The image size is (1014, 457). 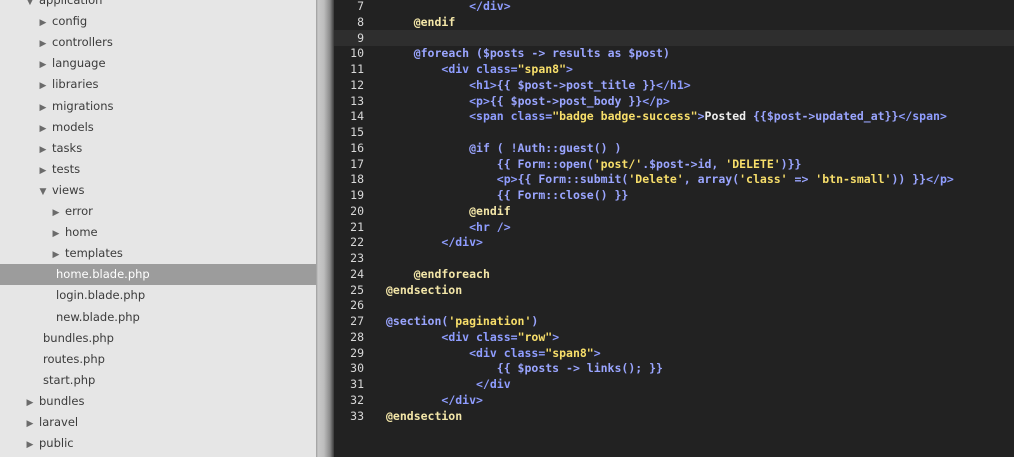 I want to click on tree-folder-item: ▶ language, so click(x=158, y=63).